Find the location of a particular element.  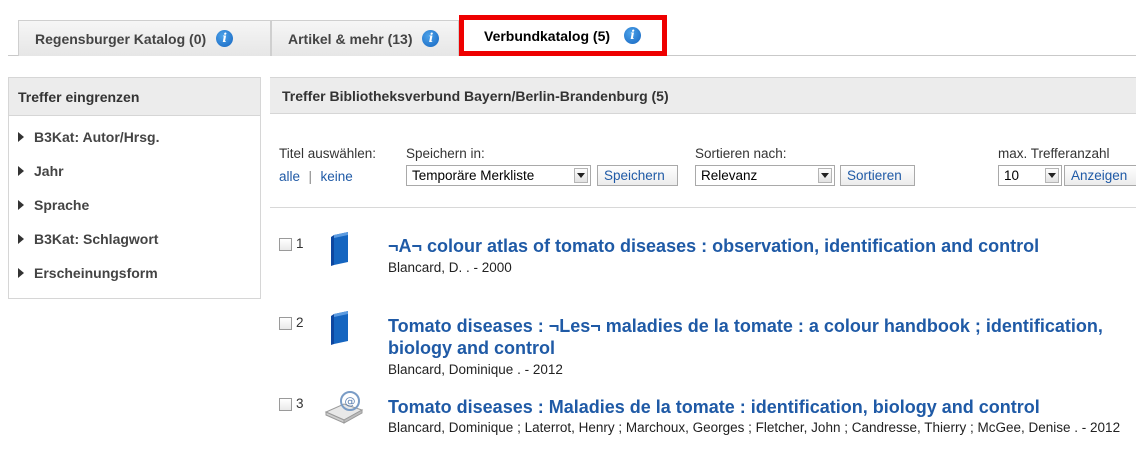

facet-autor: B3Kat: Autor/Hrsg. is located at coordinates (134, 137).